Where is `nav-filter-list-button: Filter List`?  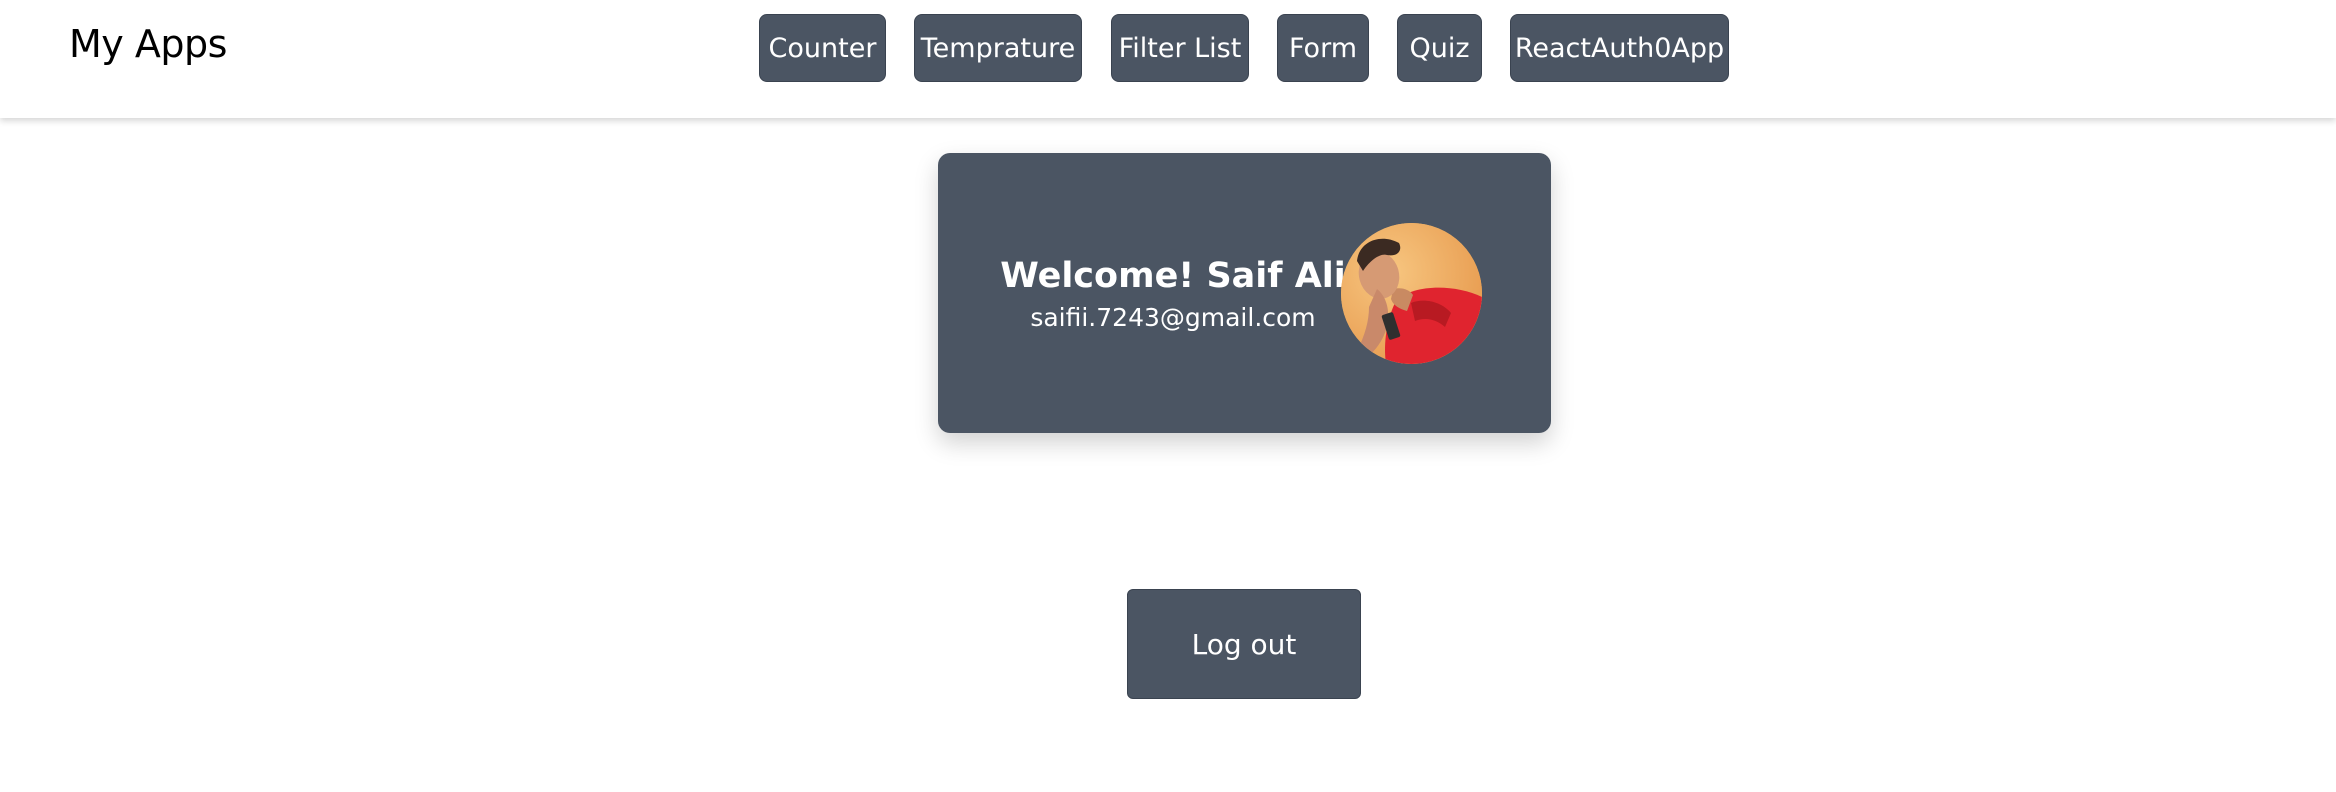 nav-filter-list-button: Filter List is located at coordinates (1180, 48).